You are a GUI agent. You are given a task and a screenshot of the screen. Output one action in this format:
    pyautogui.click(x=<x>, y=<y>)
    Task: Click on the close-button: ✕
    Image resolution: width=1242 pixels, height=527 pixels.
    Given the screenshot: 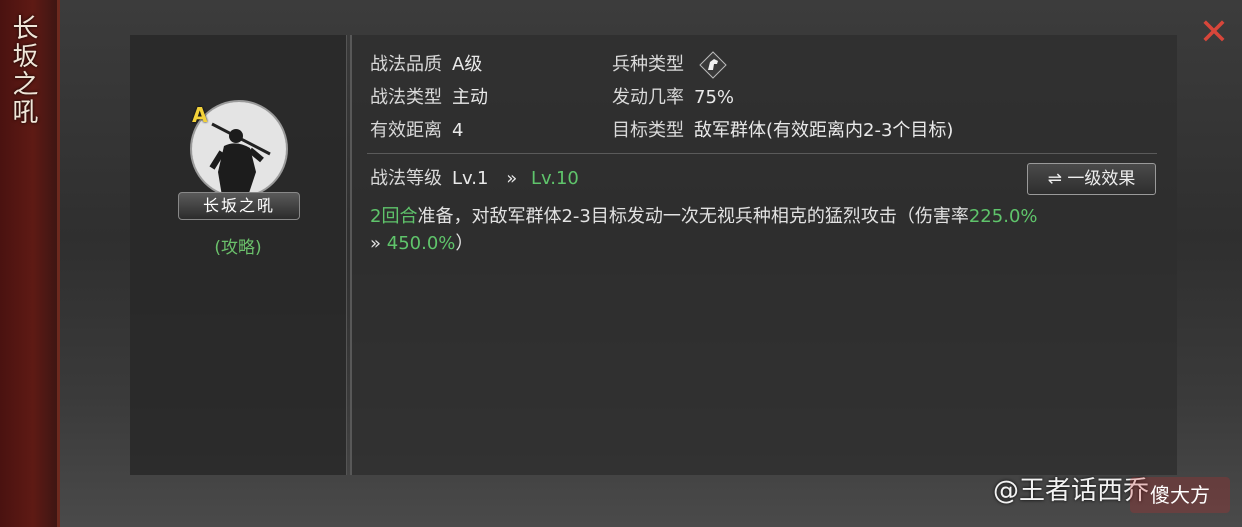 What is the action you would take?
    pyautogui.click(x=1214, y=33)
    